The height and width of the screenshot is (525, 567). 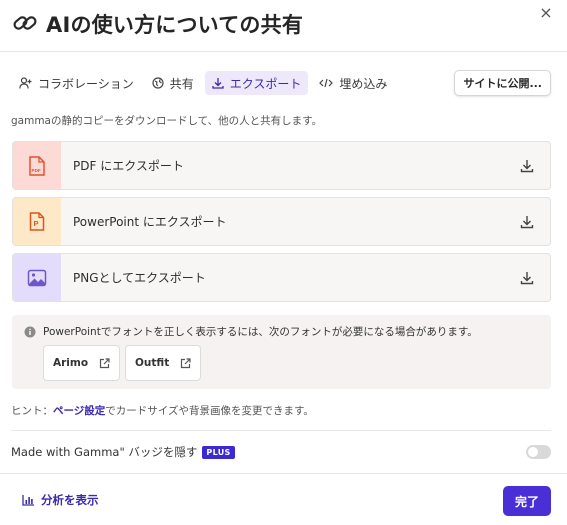 I want to click on export-powerpoint-label: PowerPoint にエクスポート, so click(x=150, y=222).